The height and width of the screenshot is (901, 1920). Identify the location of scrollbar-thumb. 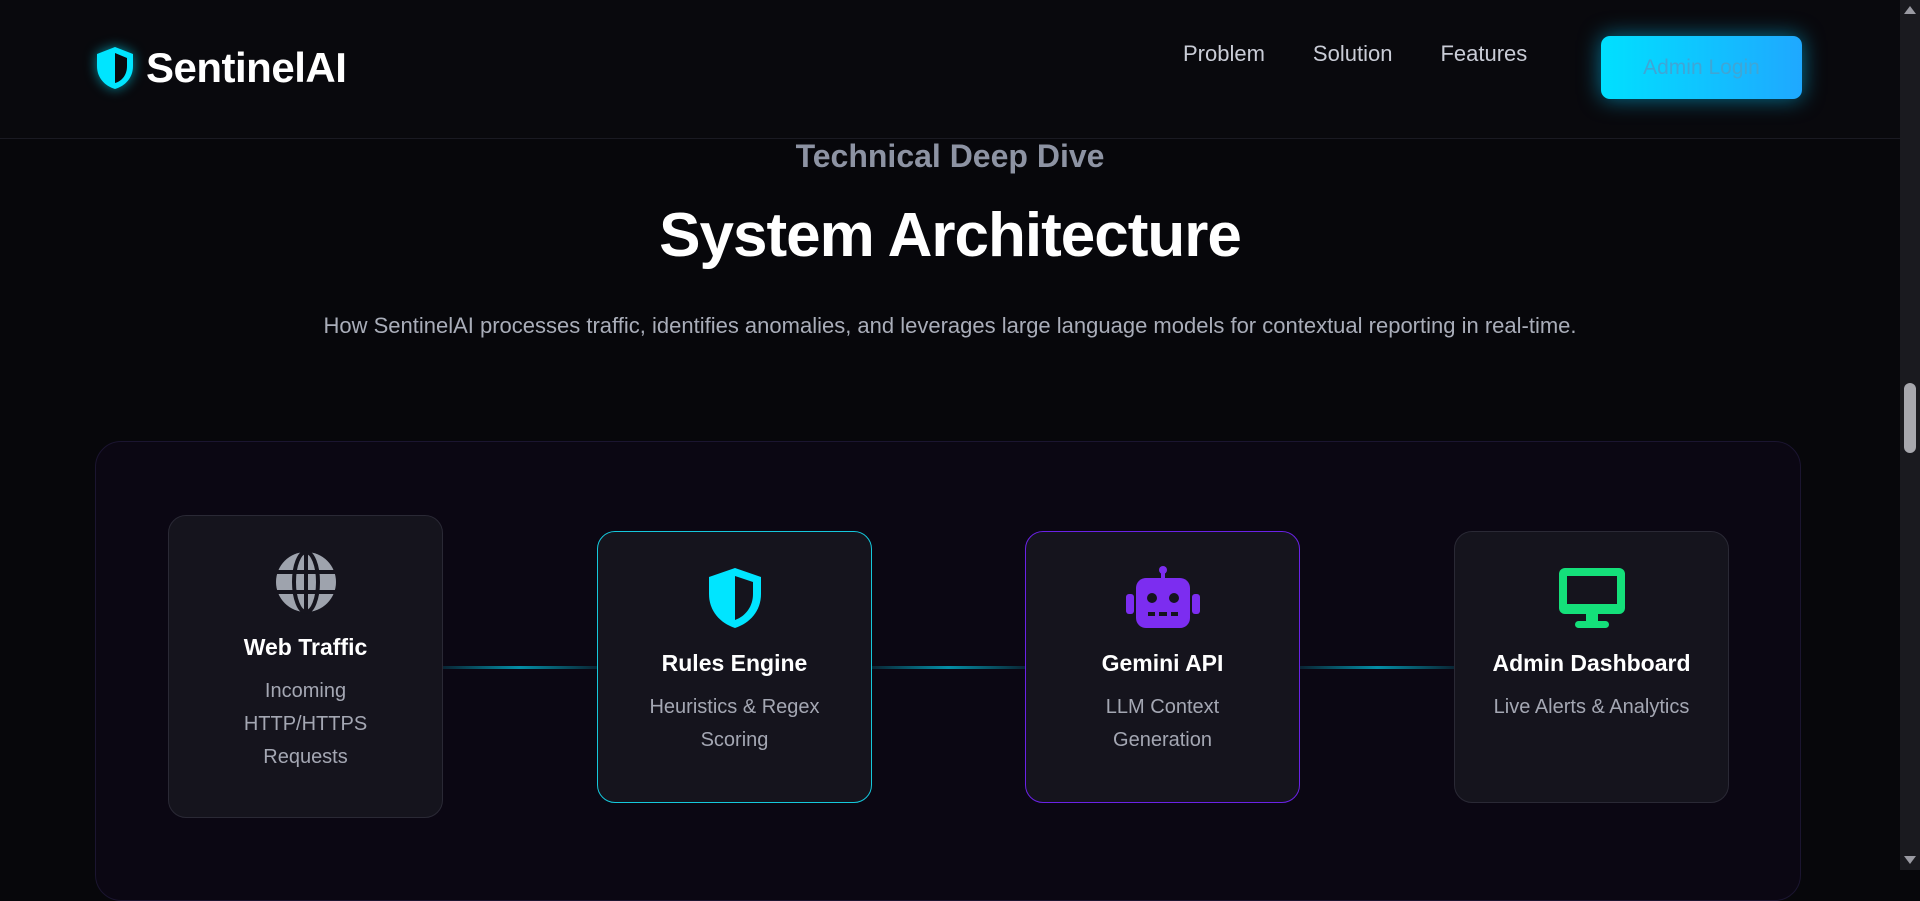
(1910, 418).